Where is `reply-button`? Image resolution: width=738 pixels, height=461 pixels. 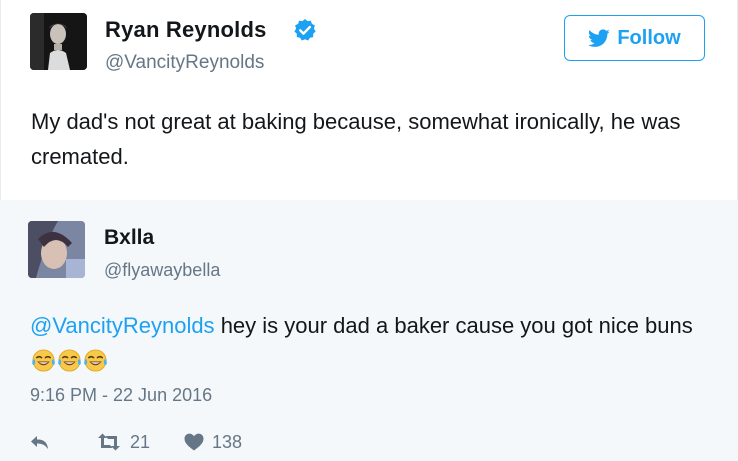
reply-button is located at coordinates (40, 442).